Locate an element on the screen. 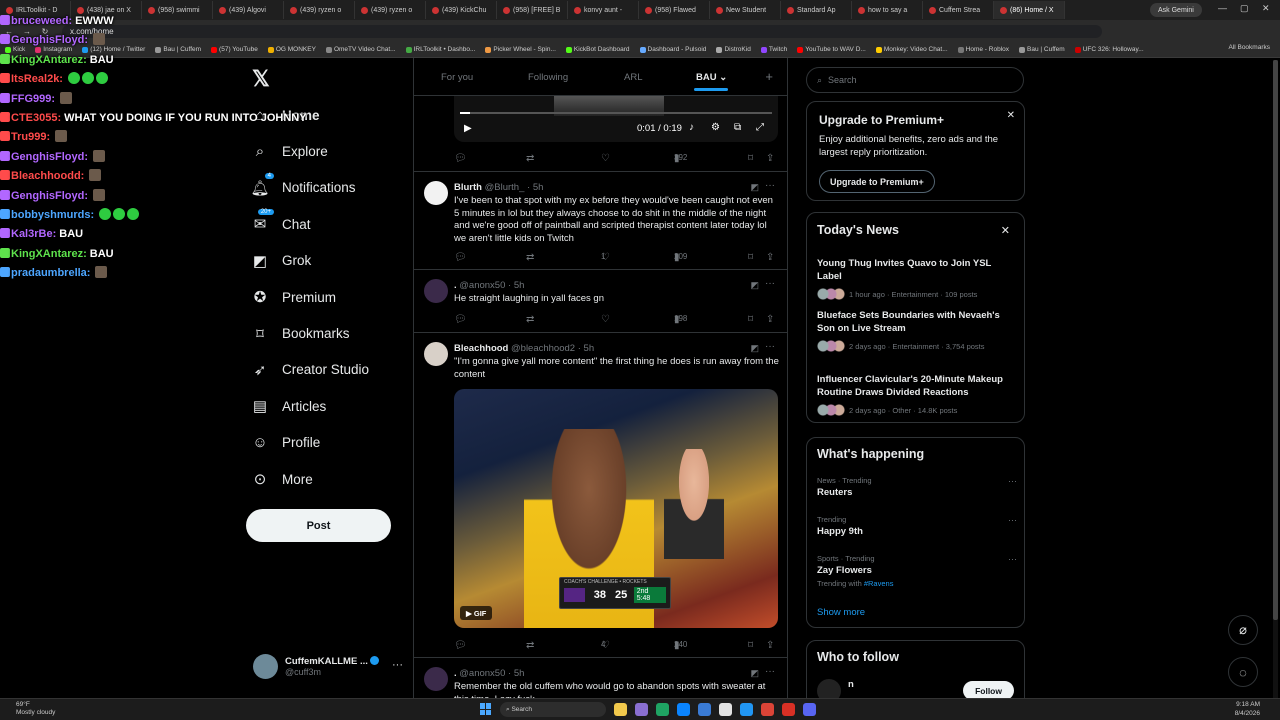 The height and width of the screenshot is (720, 1280). taskbar-search: ⌕ Search is located at coordinates (553, 709).